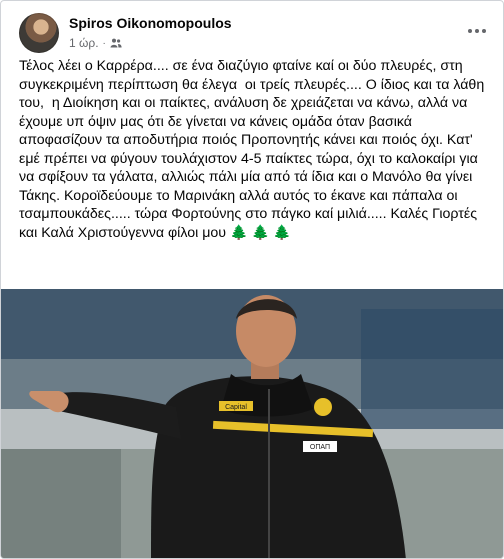  I want to click on jacket-badge-left: Capital, so click(236, 407).